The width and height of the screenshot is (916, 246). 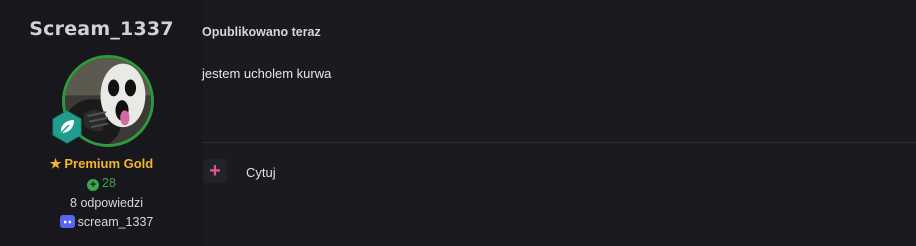 What do you see at coordinates (67, 221) in the screenshot?
I see `discord-icon` at bounding box center [67, 221].